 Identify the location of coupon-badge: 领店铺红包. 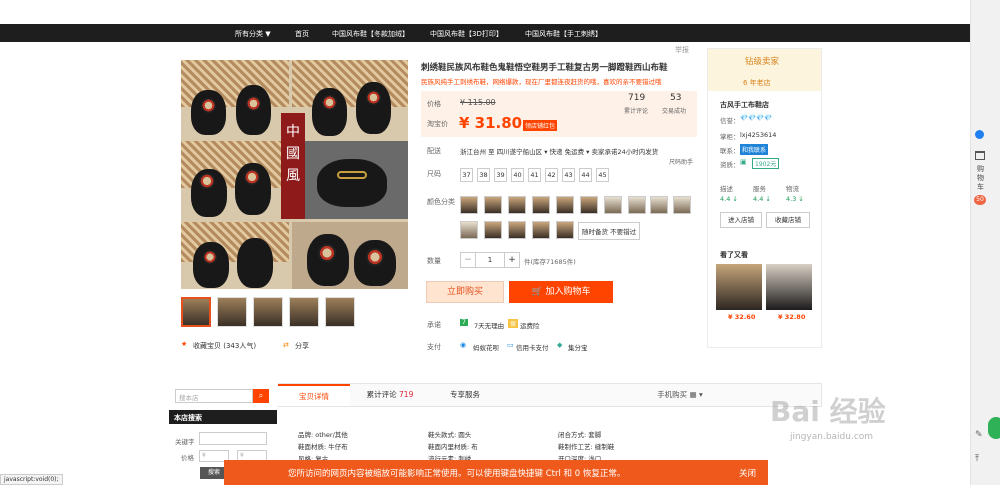
(540, 125).